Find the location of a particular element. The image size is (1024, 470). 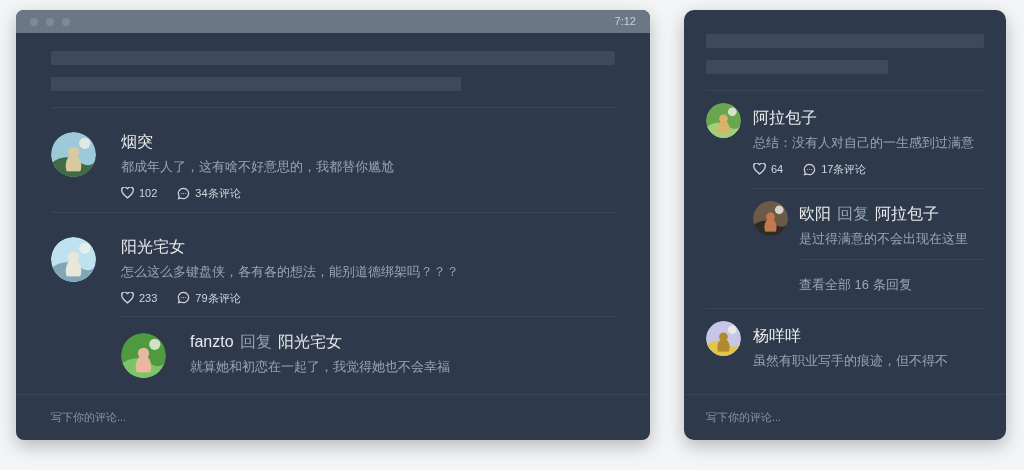

comment-text: 都成年人了，这有啥不好意思的，我都替你尴尬 is located at coordinates (258, 167).